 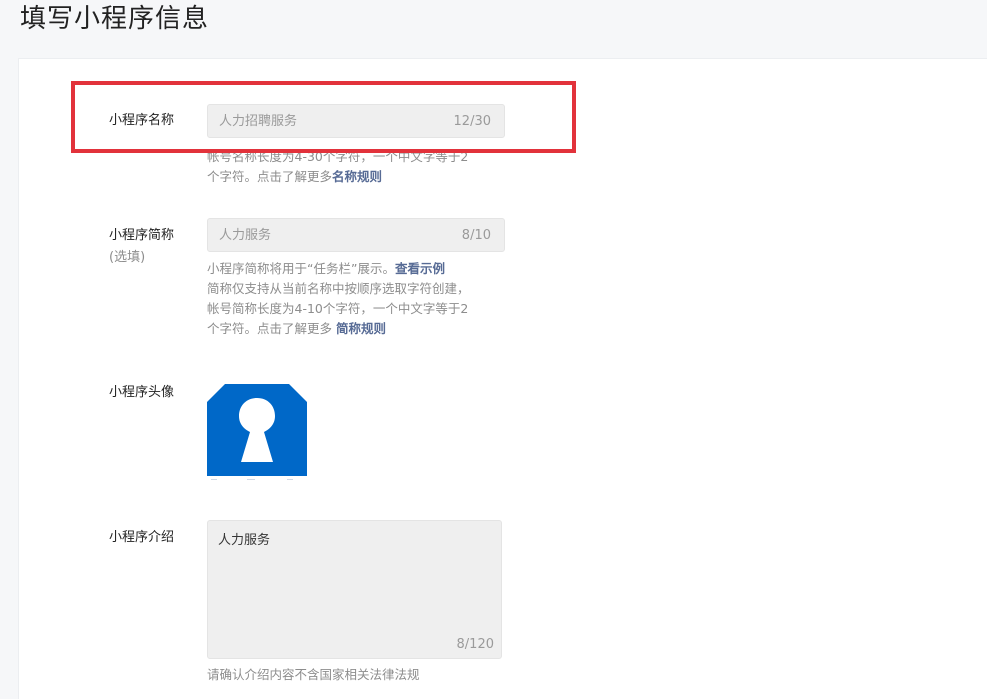 What do you see at coordinates (354, 589) in the screenshot?
I see `intro-textarea: 人力服务 8/120` at bounding box center [354, 589].